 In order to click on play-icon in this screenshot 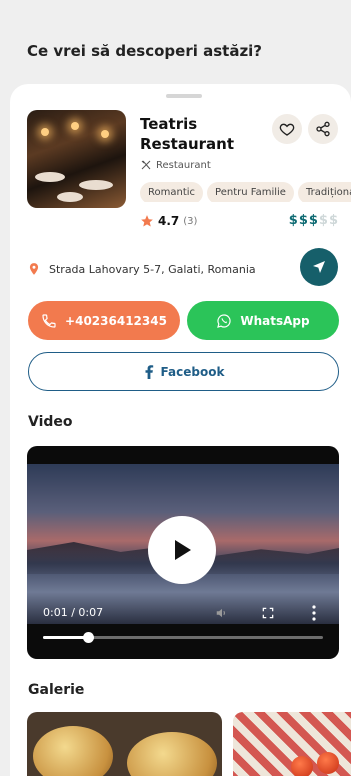, I will do `click(183, 550)`.